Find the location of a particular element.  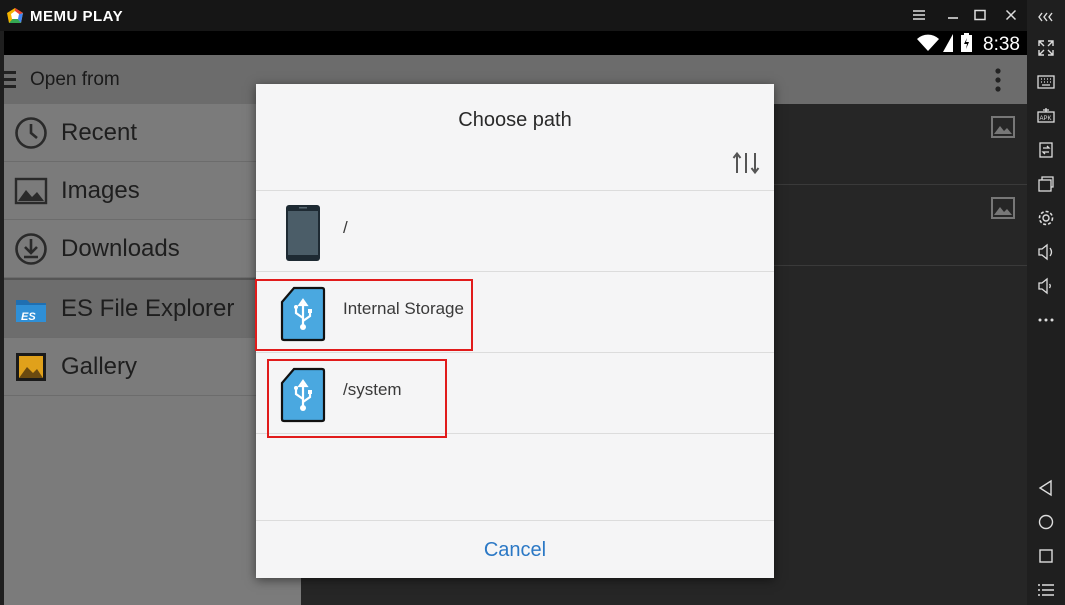

path-item-internal-storage: Internal Storage is located at coordinates (515, 311).